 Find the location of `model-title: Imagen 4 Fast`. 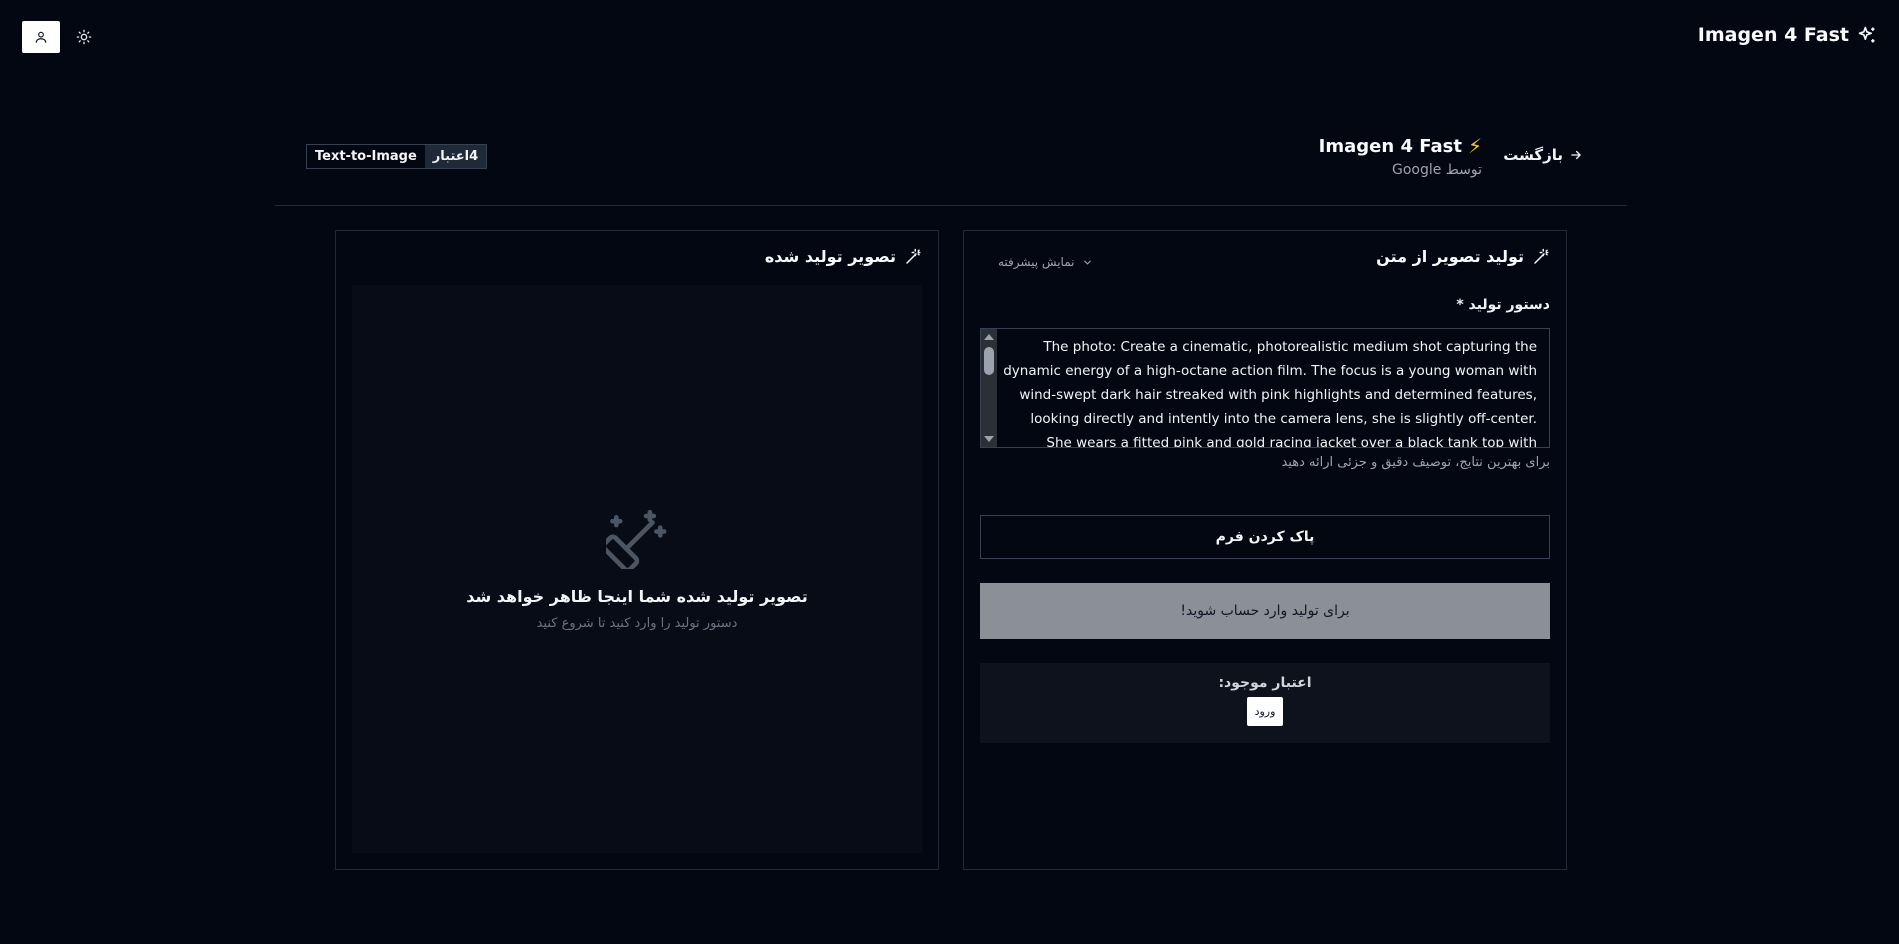

model-title: Imagen 4 Fast is located at coordinates (1390, 146).